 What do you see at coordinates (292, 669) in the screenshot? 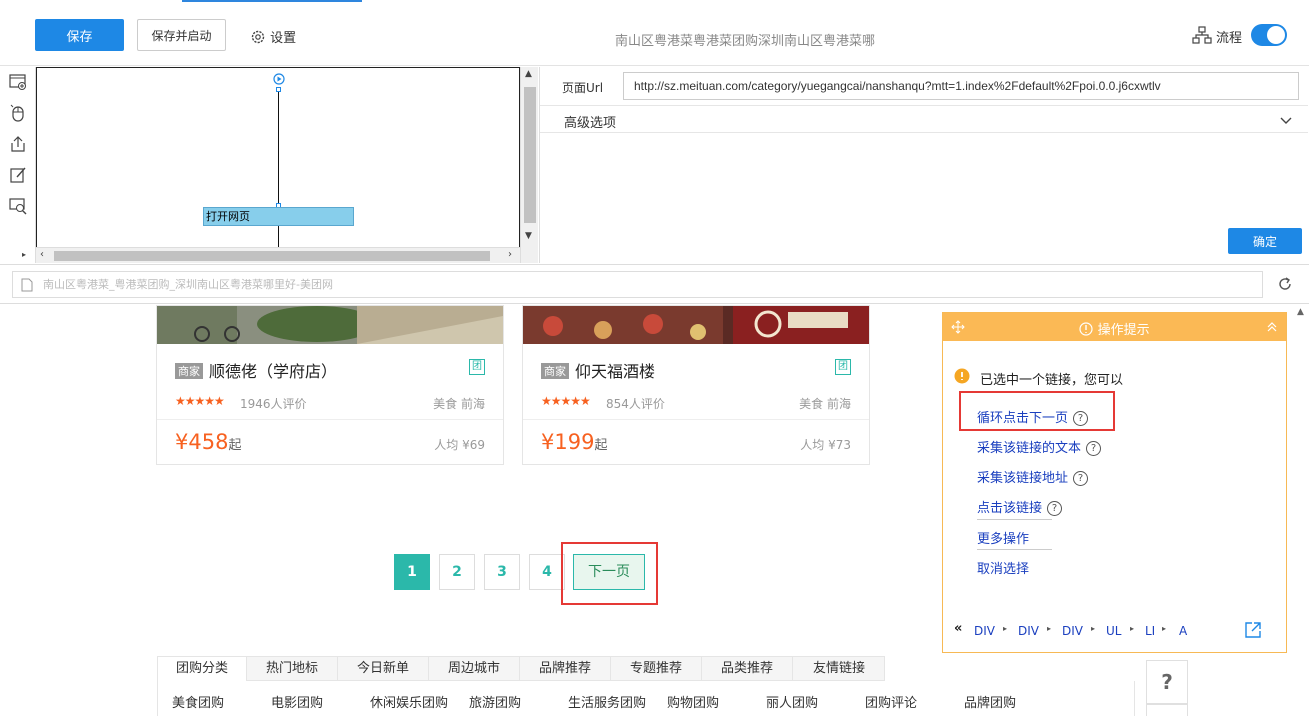
I see `tab-hot-landmarks: 热门地标` at bounding box center [292, 669].